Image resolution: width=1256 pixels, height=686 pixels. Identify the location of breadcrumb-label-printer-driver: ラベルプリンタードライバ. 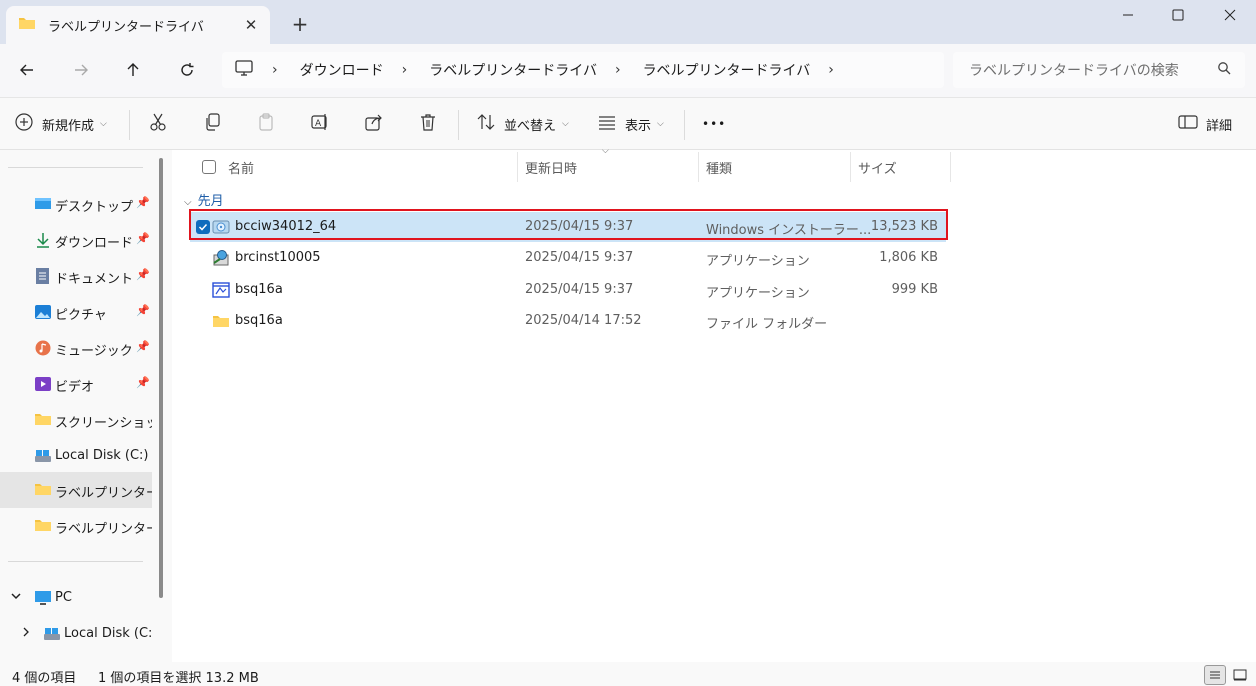
(513, 70).